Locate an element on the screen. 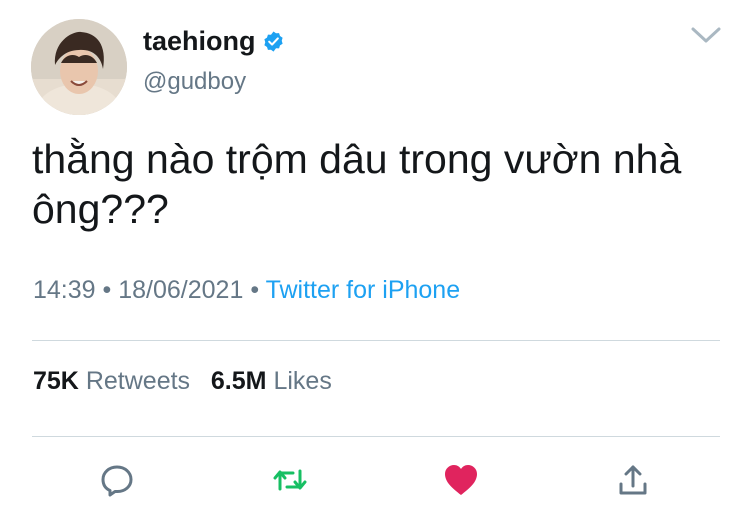 The height and width of the screenshot is (512, 750). profile-photo is located at coordinates (79, 67).